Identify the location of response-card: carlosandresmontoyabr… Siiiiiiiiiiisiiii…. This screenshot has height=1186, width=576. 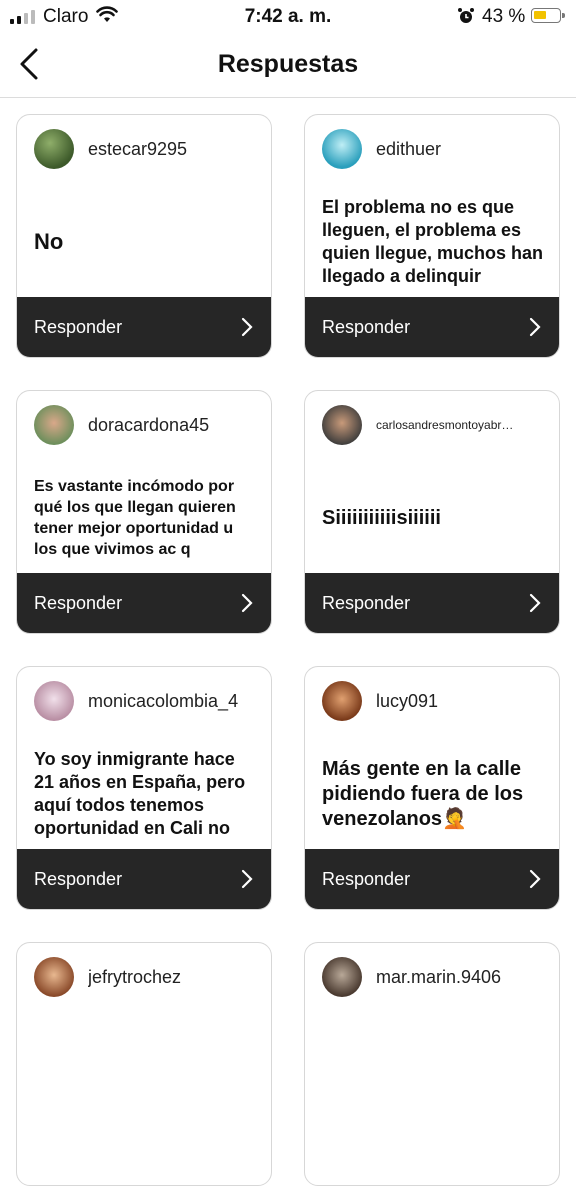
(432, 512).